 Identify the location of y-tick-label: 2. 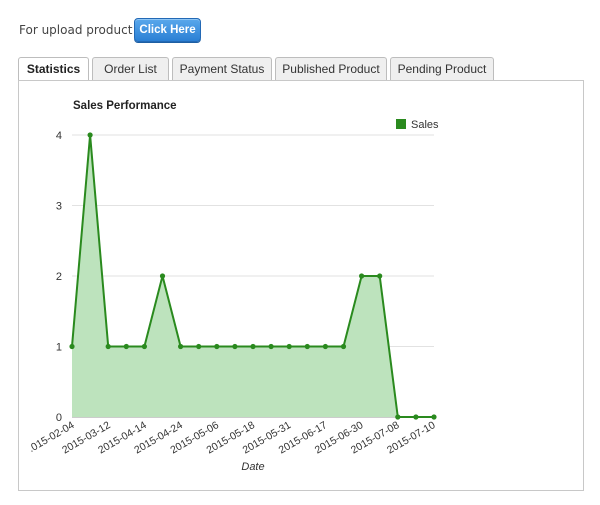
(59, 277).